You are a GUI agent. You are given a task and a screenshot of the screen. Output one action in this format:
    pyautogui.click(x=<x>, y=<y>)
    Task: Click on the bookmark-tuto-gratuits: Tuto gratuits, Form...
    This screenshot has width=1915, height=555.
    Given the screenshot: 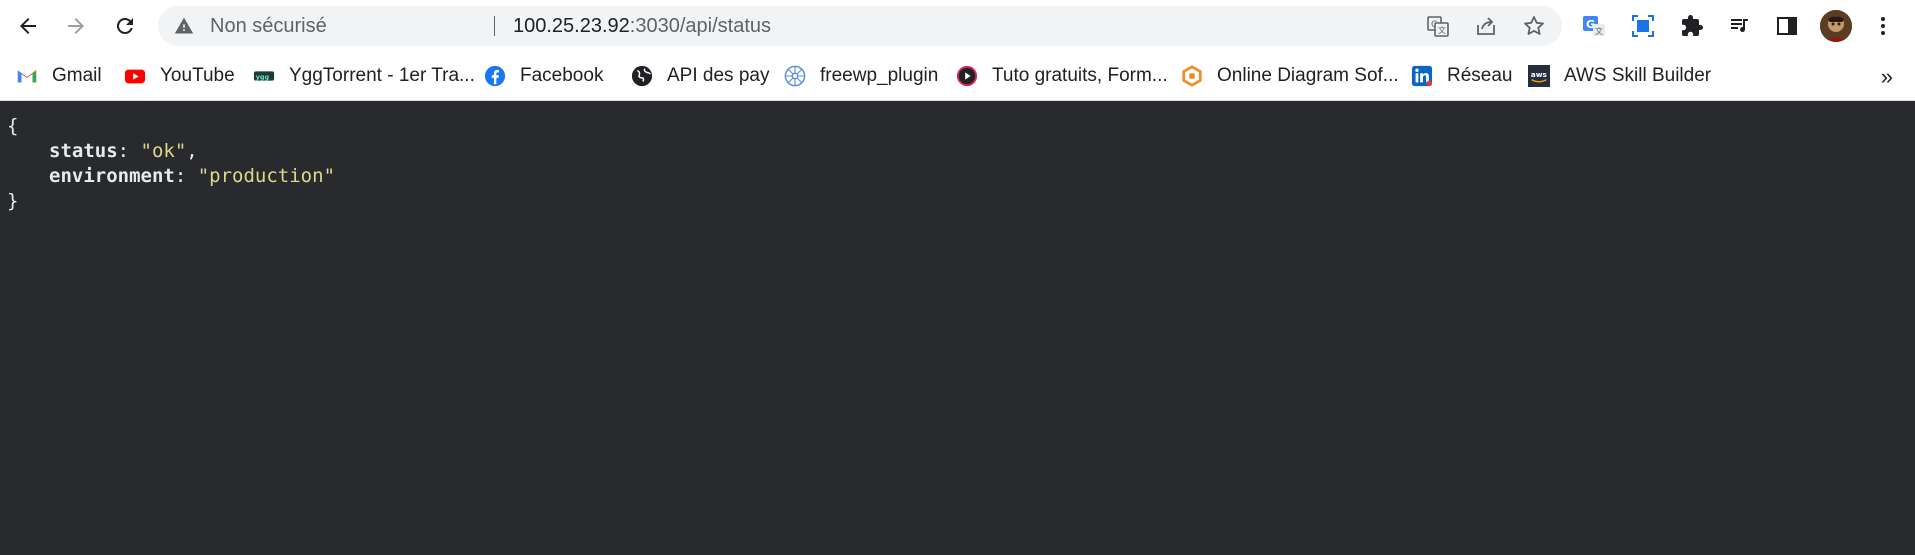 What is the action you would take?
    pyautogui.click(x=1062, y=76)
    